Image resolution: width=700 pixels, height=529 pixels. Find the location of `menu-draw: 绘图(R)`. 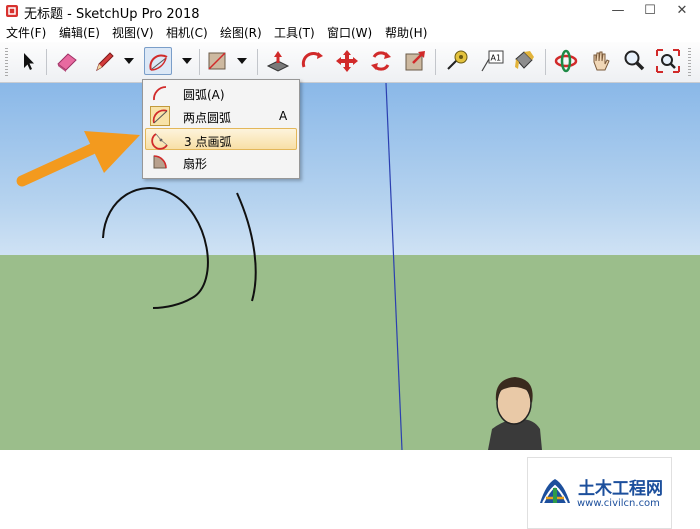

menu-draw: 绘图(R) is located at coordinates (241, 32).